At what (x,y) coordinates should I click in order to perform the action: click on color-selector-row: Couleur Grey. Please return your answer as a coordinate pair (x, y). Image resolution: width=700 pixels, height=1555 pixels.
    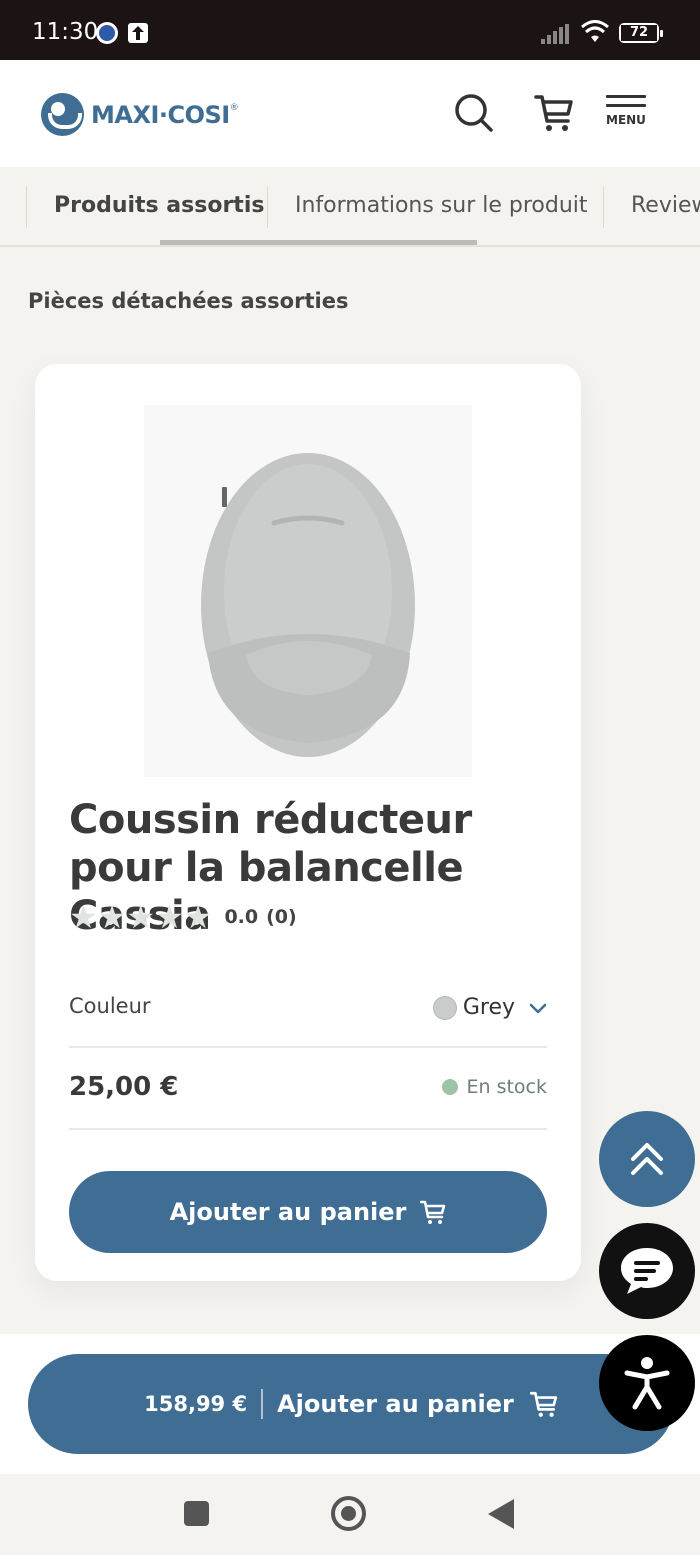
    Looking at the image, I should click on (308, 1016).